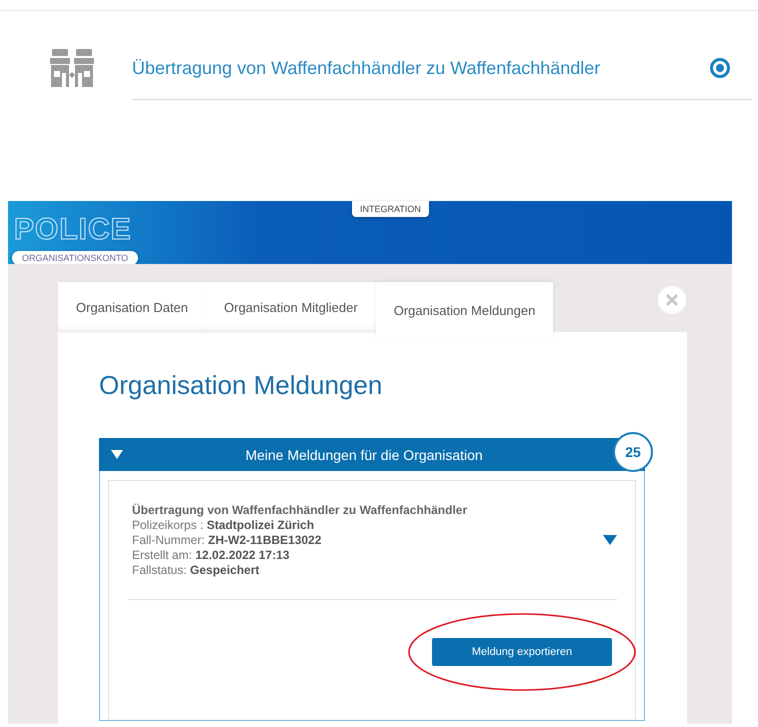 The image size is (758, 727). I want to click on close-icon, so click(672, 300).